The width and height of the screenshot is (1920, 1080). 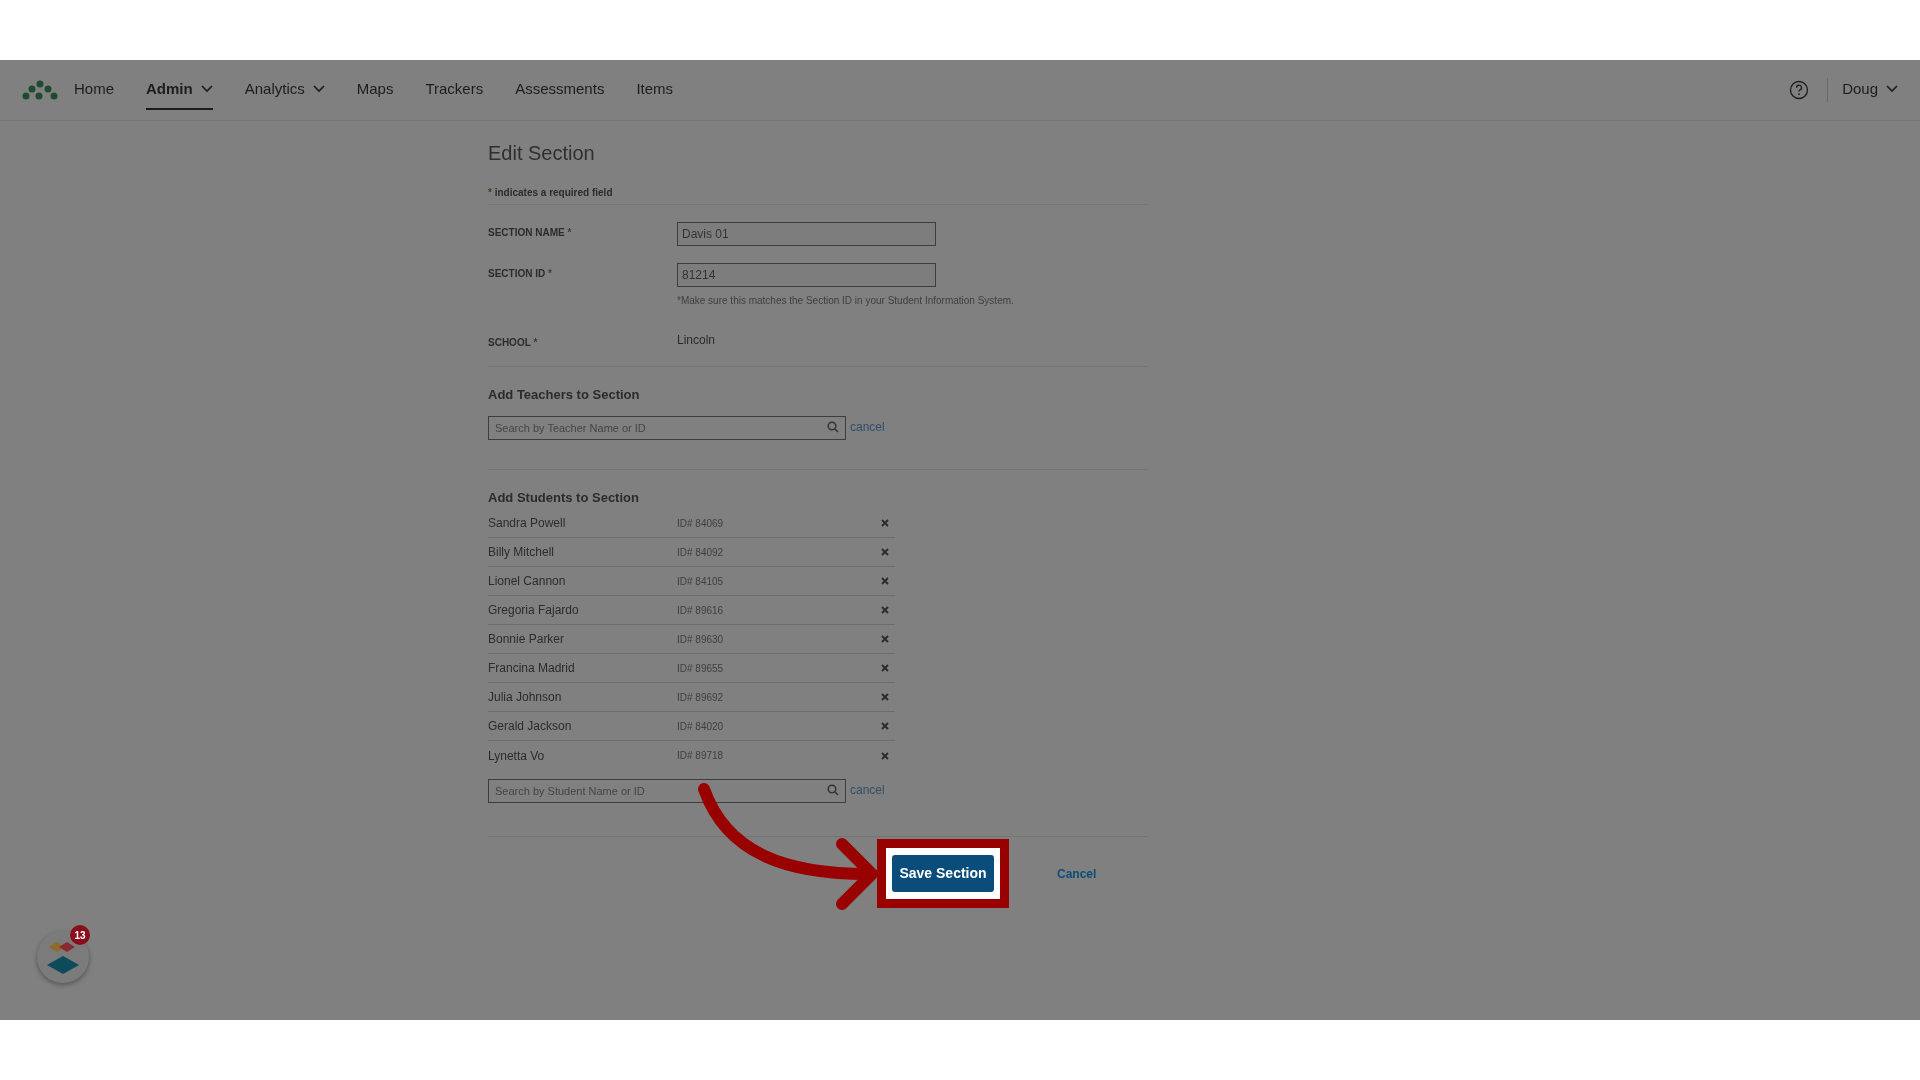 I want to click on nav-tab: Maps, so click(x=375, y=90).